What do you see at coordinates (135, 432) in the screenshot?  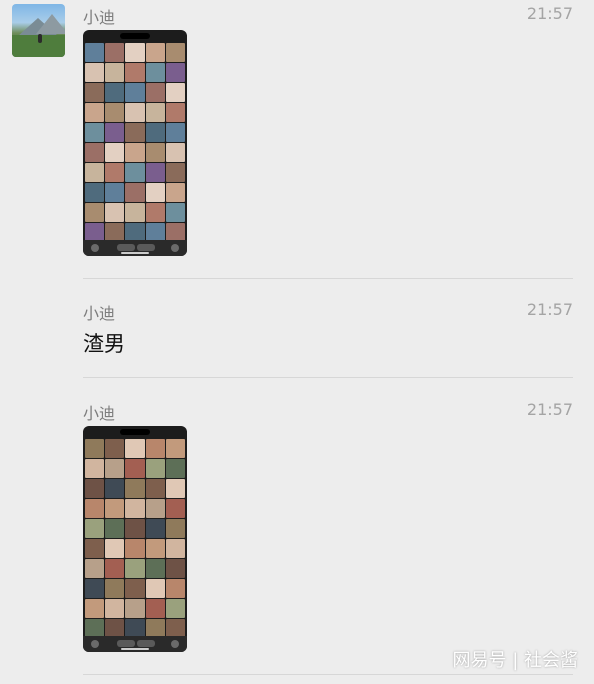 I see `dynamic-island` at bounding box center [135, 432].